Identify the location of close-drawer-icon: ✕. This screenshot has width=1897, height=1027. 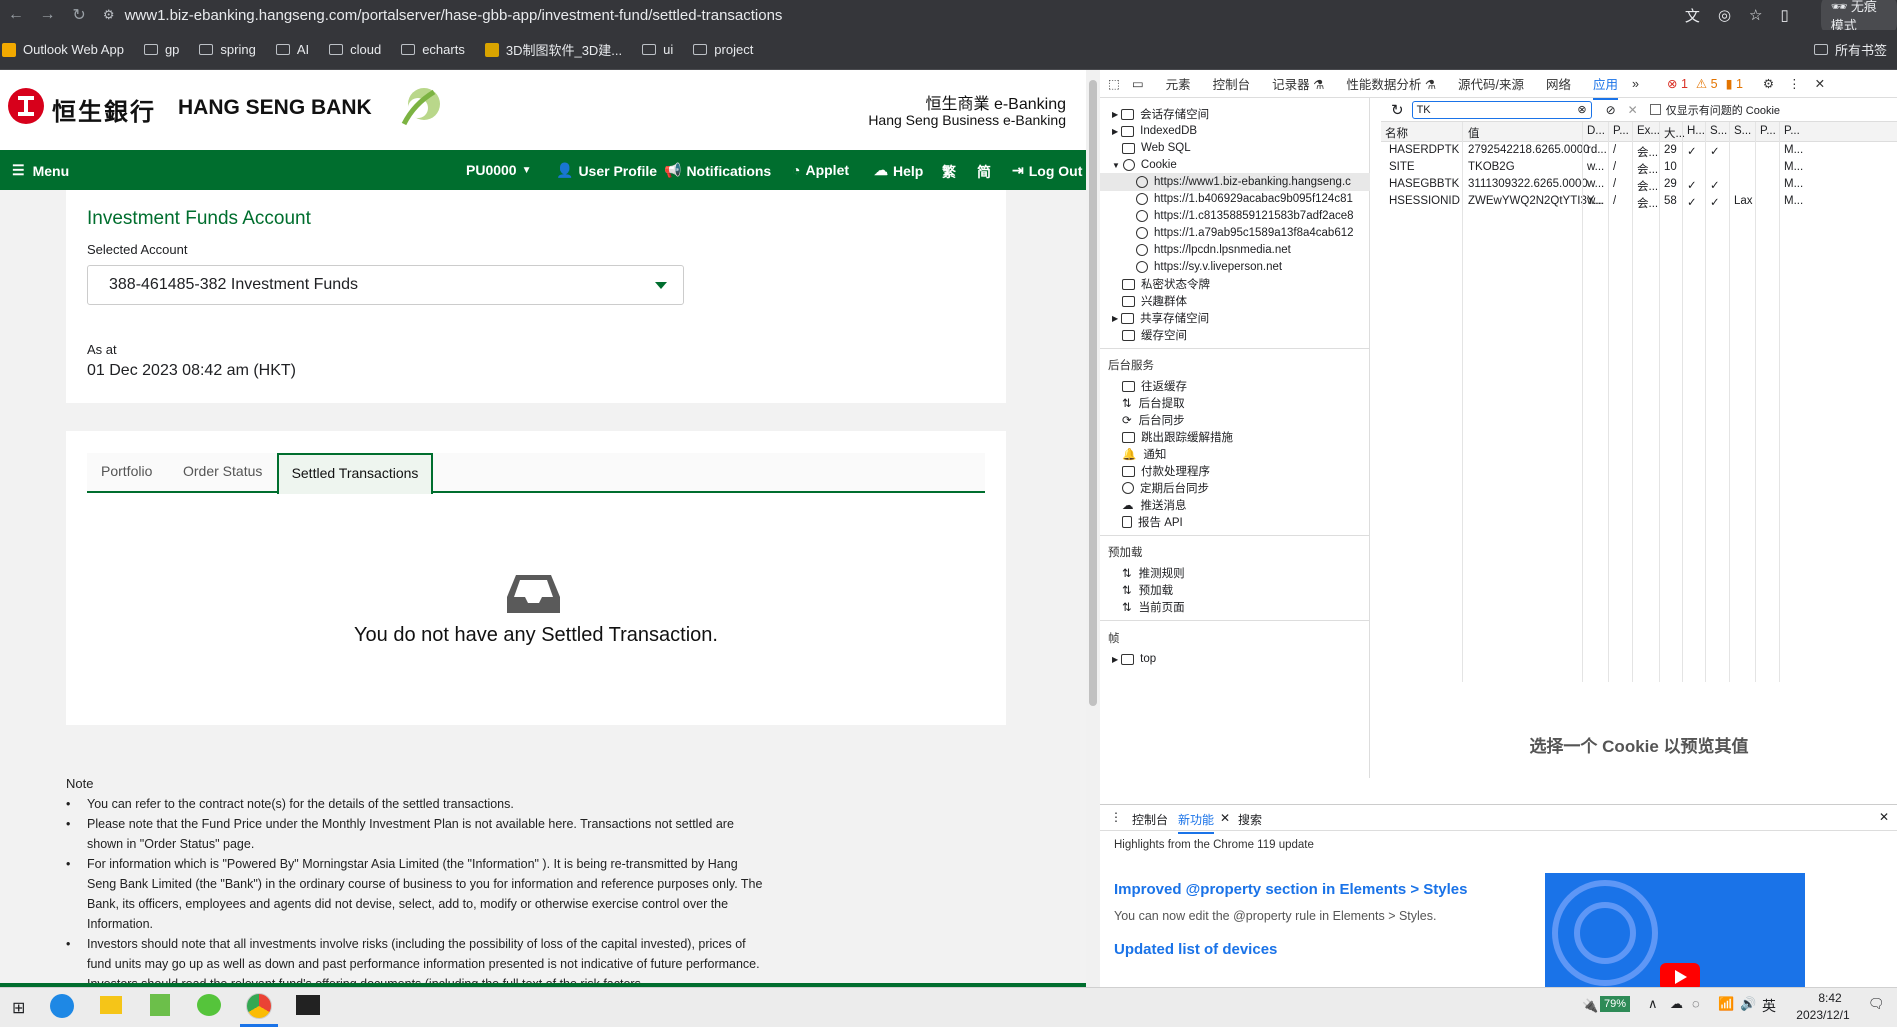
(1884, 817).